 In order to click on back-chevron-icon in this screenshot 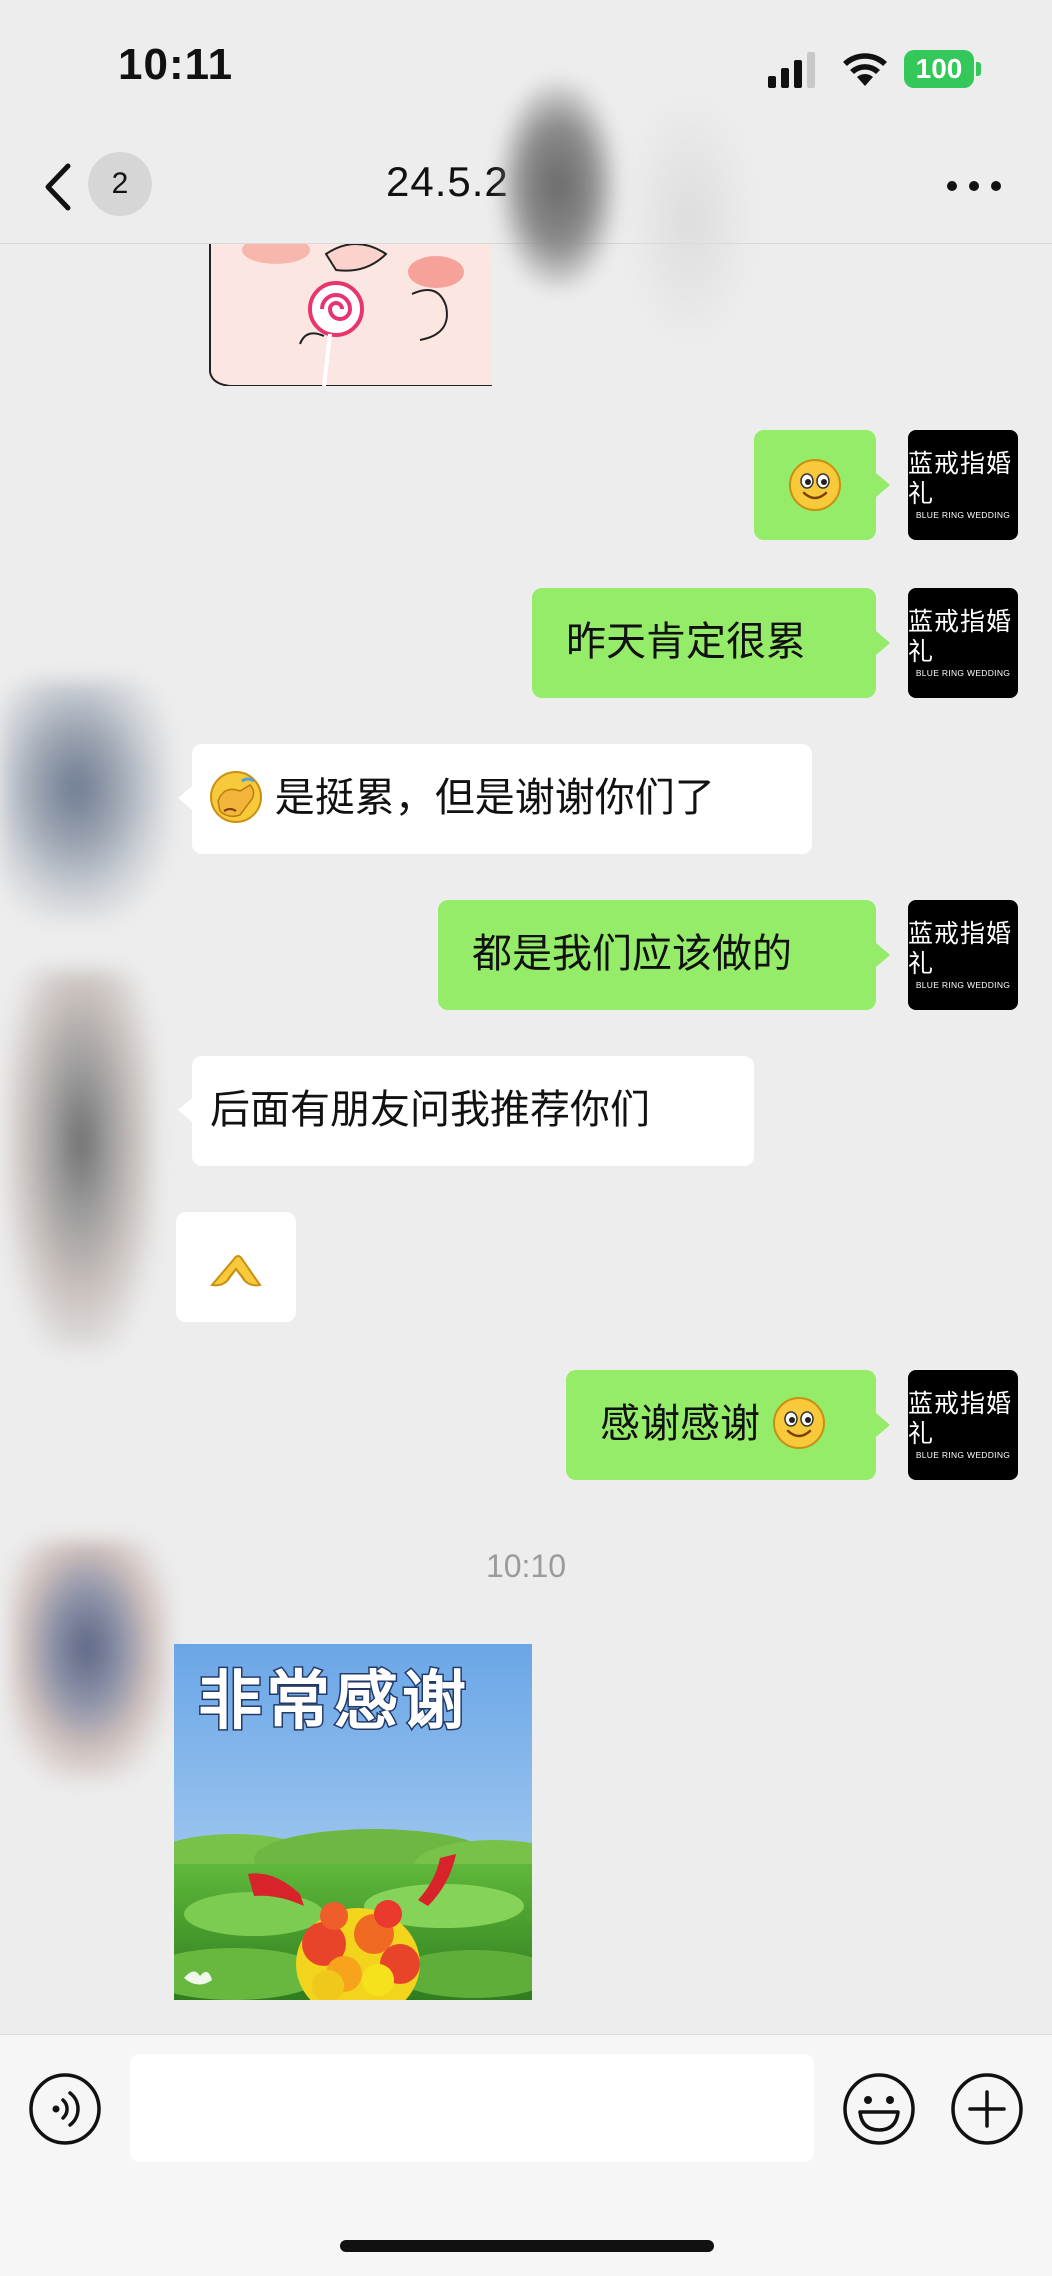, I will do `click(60, 187)`.